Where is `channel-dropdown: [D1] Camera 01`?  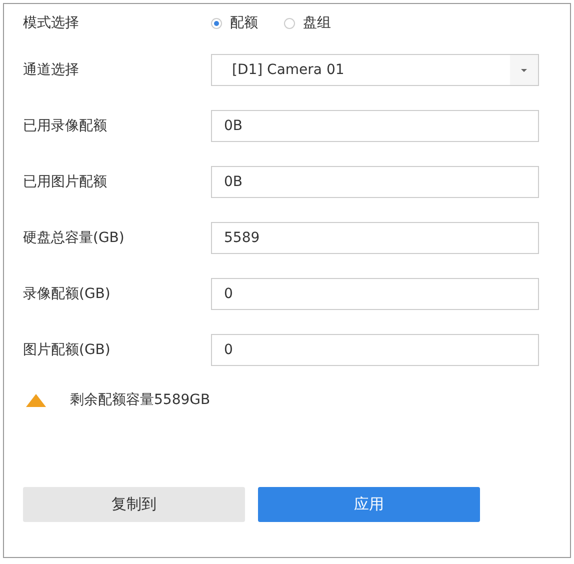 channel-dropdown: [D1] Camera 01 is located at coordinates (375, 70).